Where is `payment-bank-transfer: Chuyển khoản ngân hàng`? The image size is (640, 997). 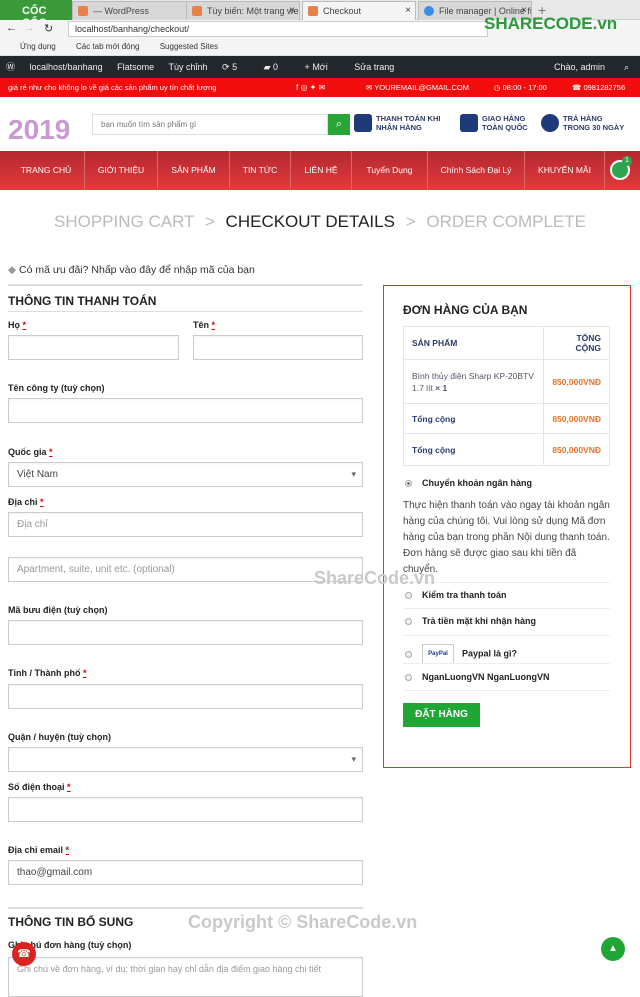
payment-bank-transfer: Chuyển khoản ngân hàng is located at coordinates (468, 483).